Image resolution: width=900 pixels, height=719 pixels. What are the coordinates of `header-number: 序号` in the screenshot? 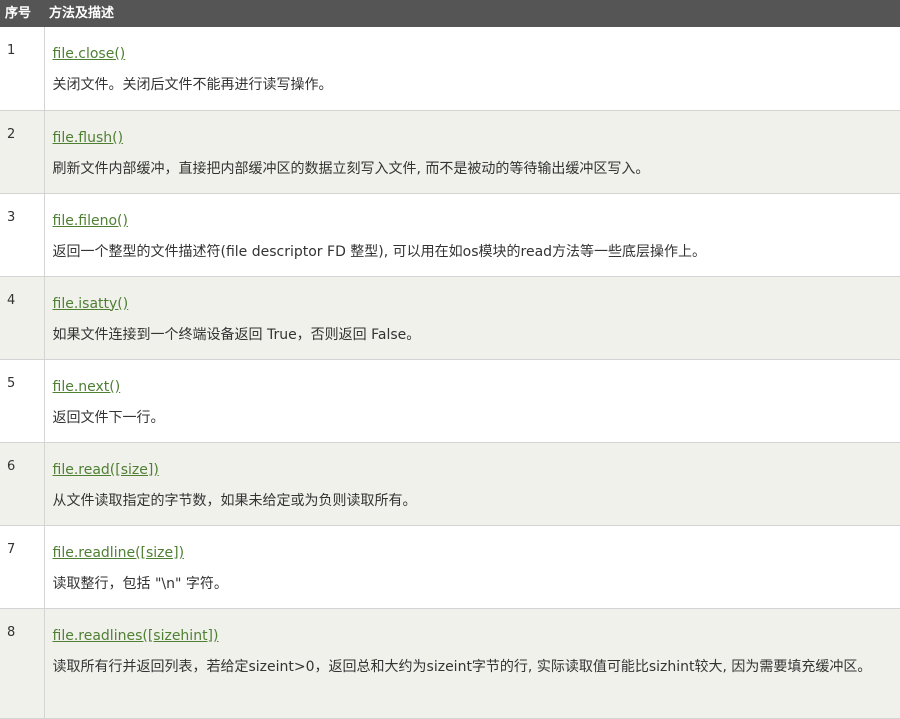 It's located at (18, 13).